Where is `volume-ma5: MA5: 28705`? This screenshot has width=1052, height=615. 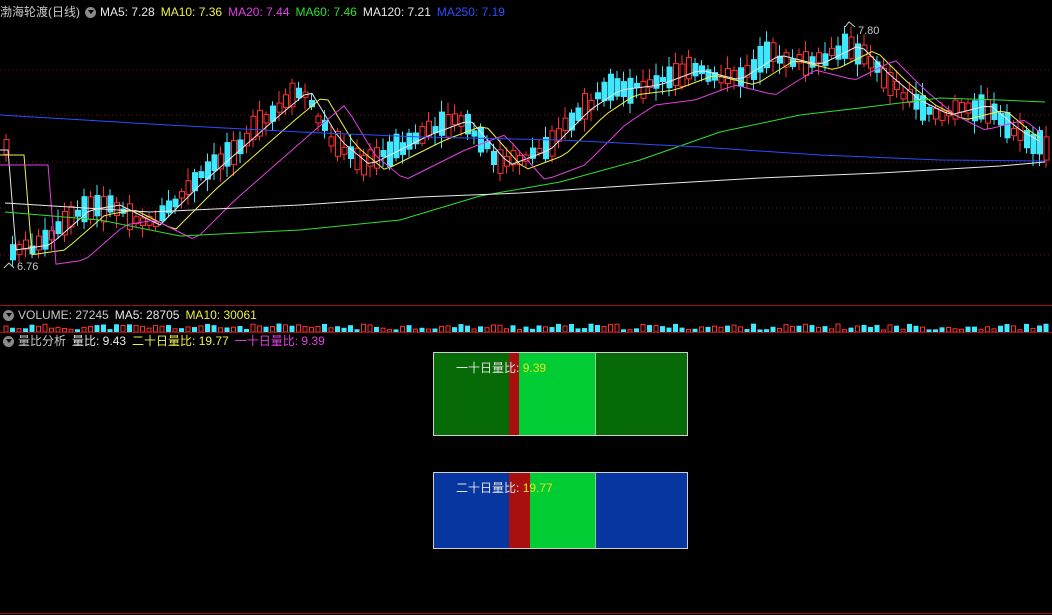
volume-ma5: MA5: 28705 is located at coordinates (147, 315).